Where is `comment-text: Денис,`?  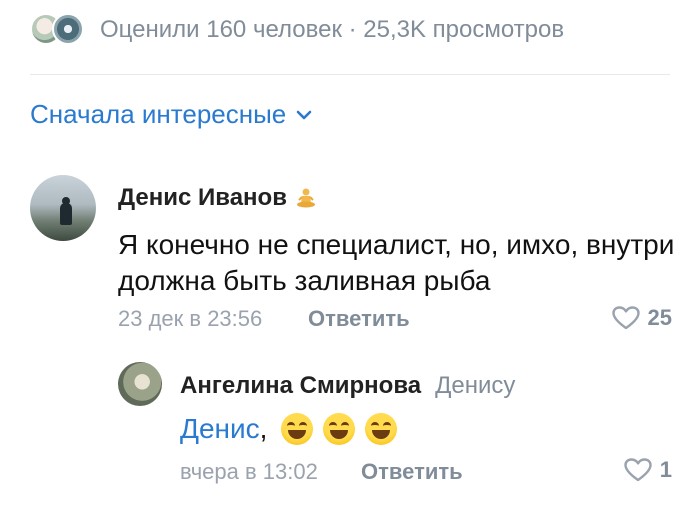
comment-text: Денис, is located at coordinates (289, 429).